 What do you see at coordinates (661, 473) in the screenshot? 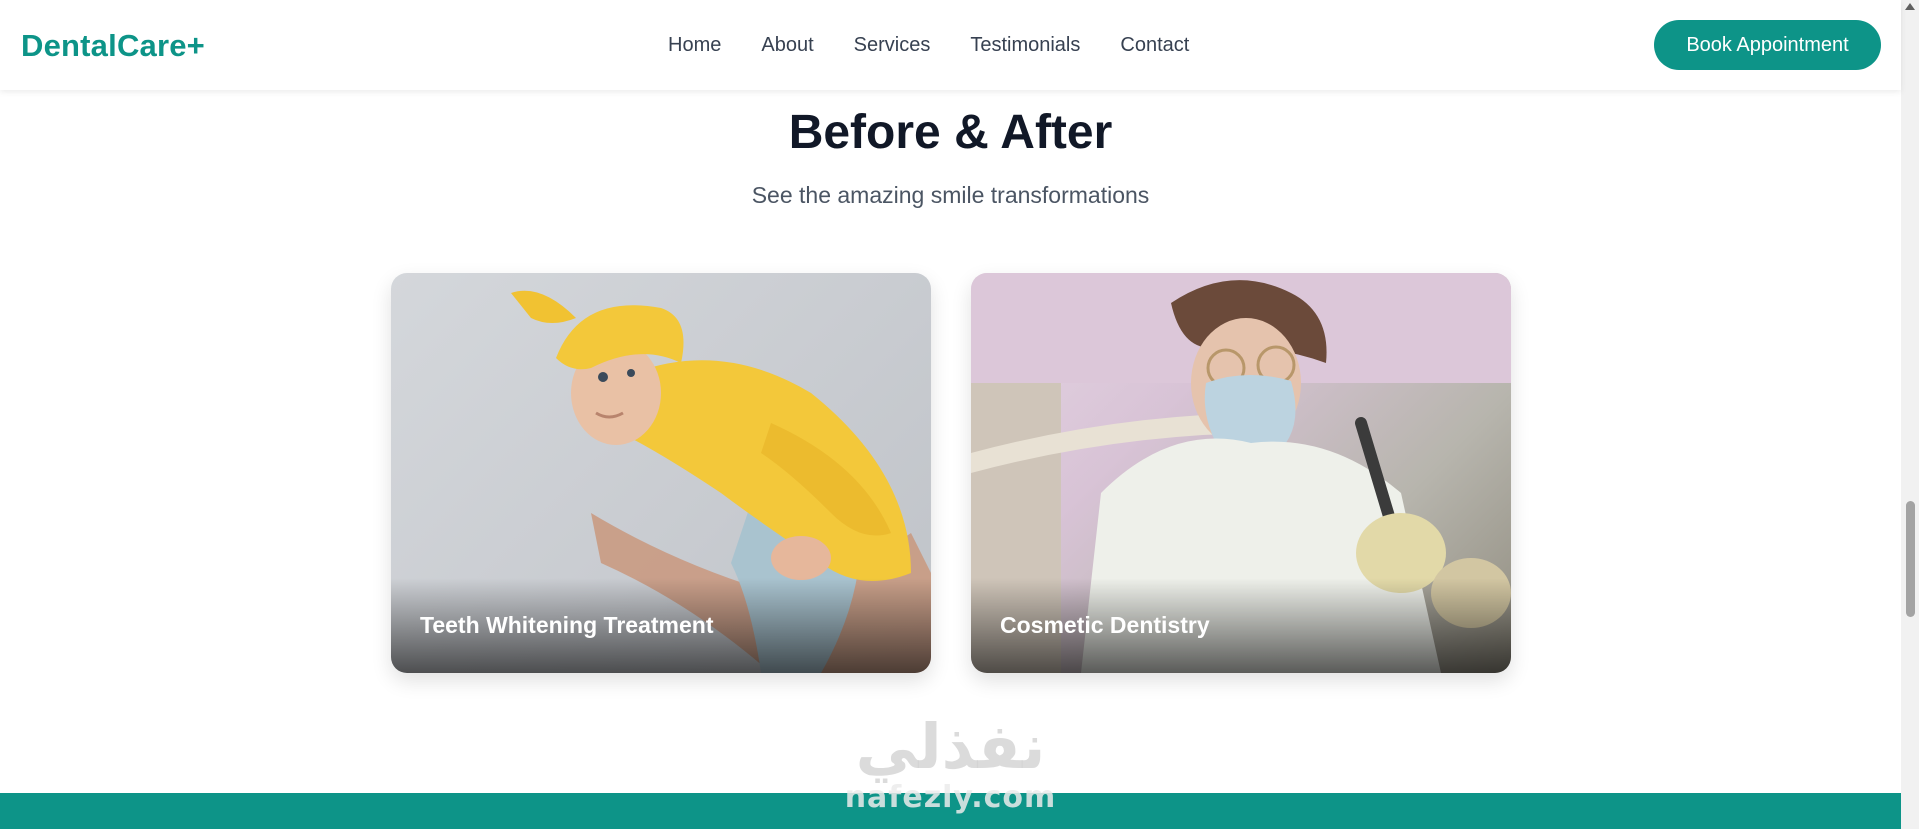
I see `gallery-card-teeth-whitening: Teeth Whitening Treatment` at bounding box center [661, 473].